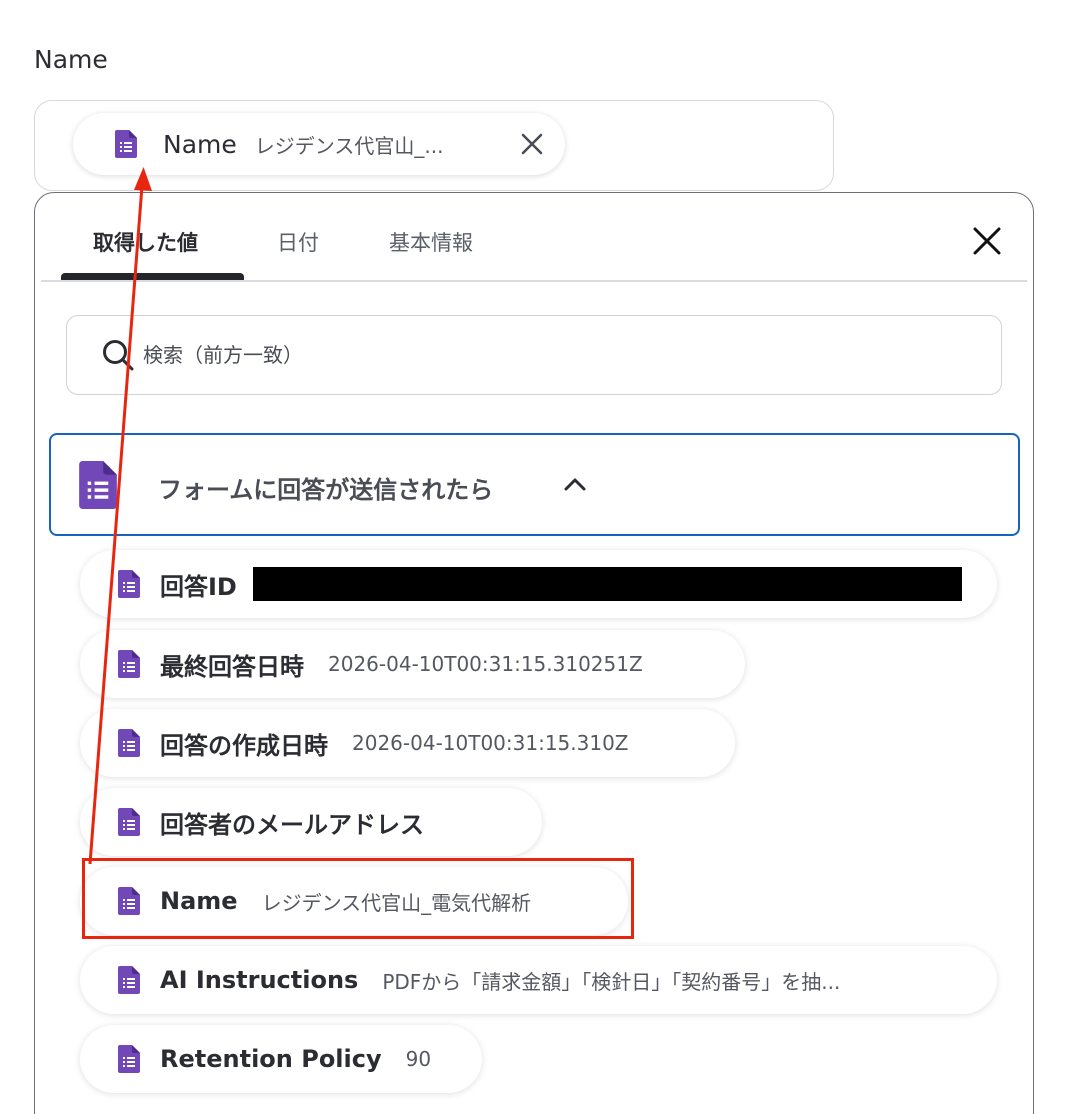 This screenshot has height=1114, width=1078. I want to click on item-value: 90, so click(418, 1059).